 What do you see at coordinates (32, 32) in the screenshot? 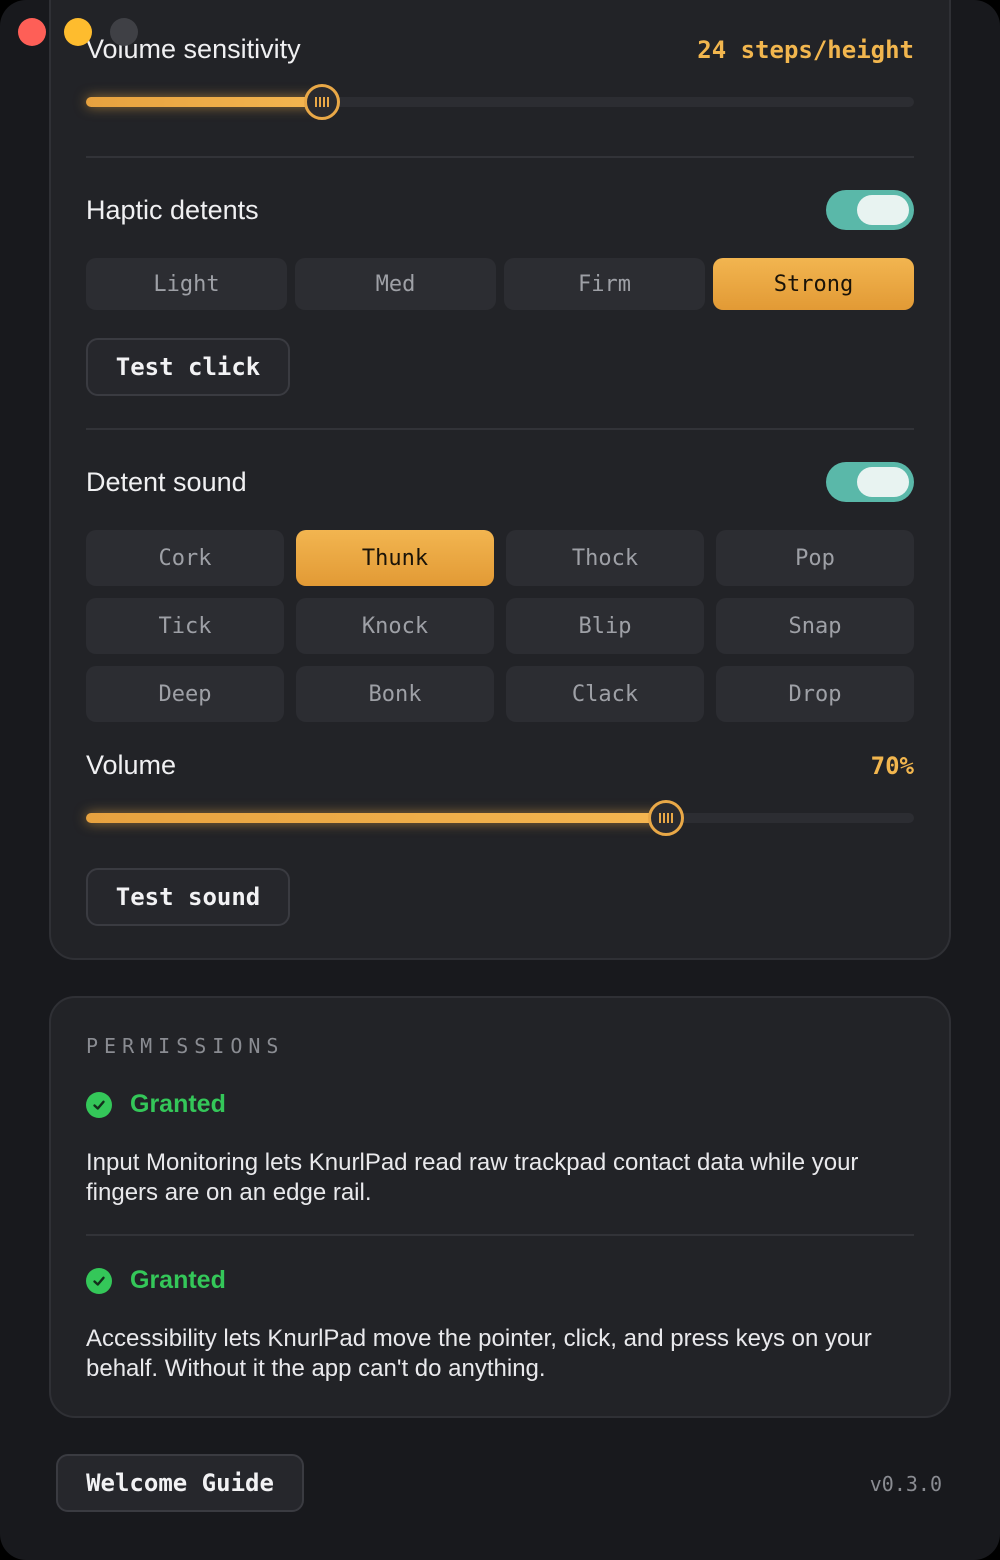
I see `close-window-button` at bounding box center [32, 32].